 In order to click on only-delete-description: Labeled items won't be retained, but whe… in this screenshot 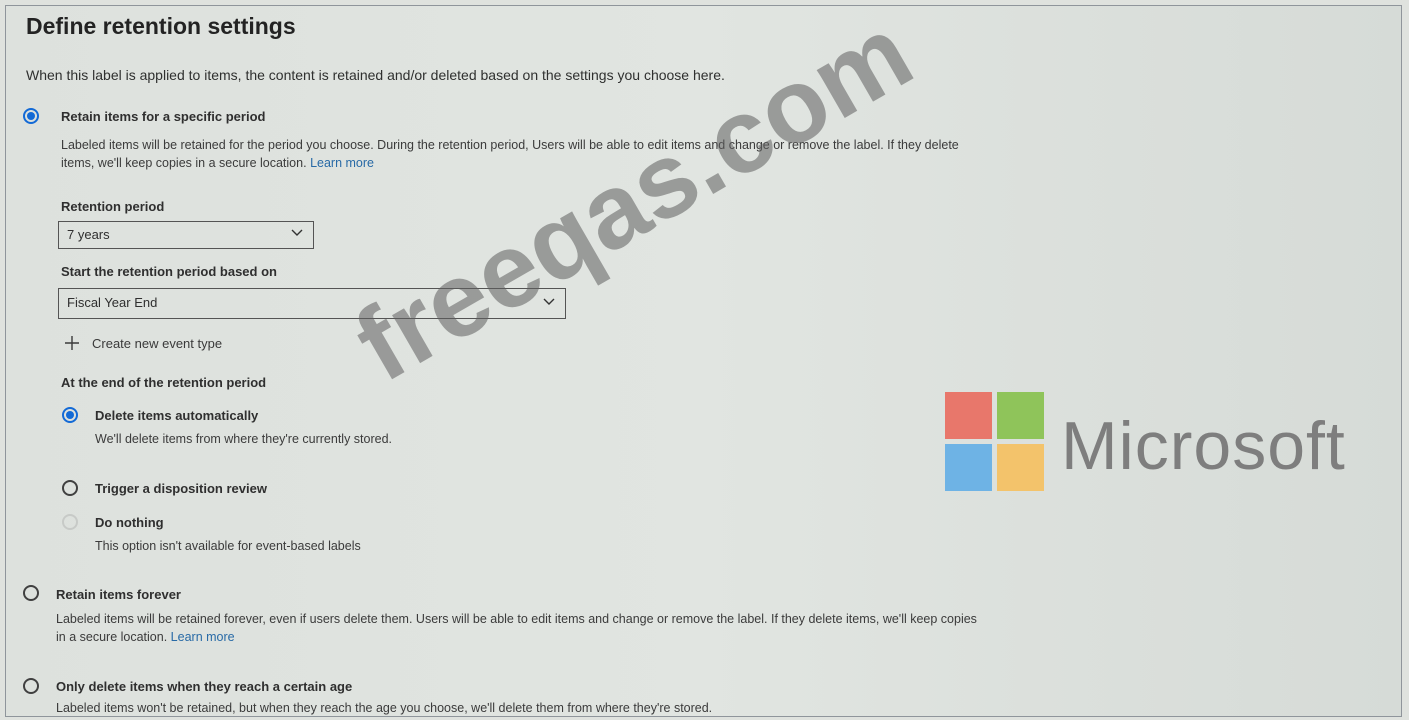, I will do `click(384, 708)`.